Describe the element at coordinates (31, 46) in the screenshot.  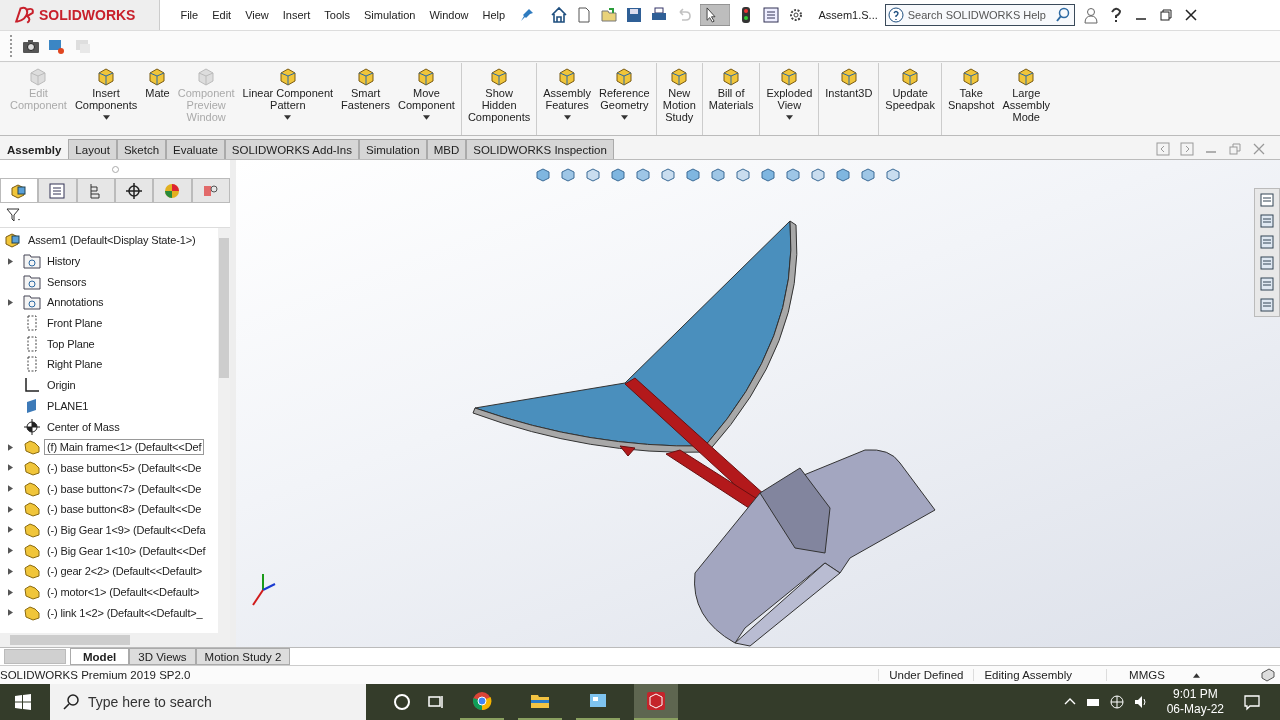
I see `camera-icon` at that location.